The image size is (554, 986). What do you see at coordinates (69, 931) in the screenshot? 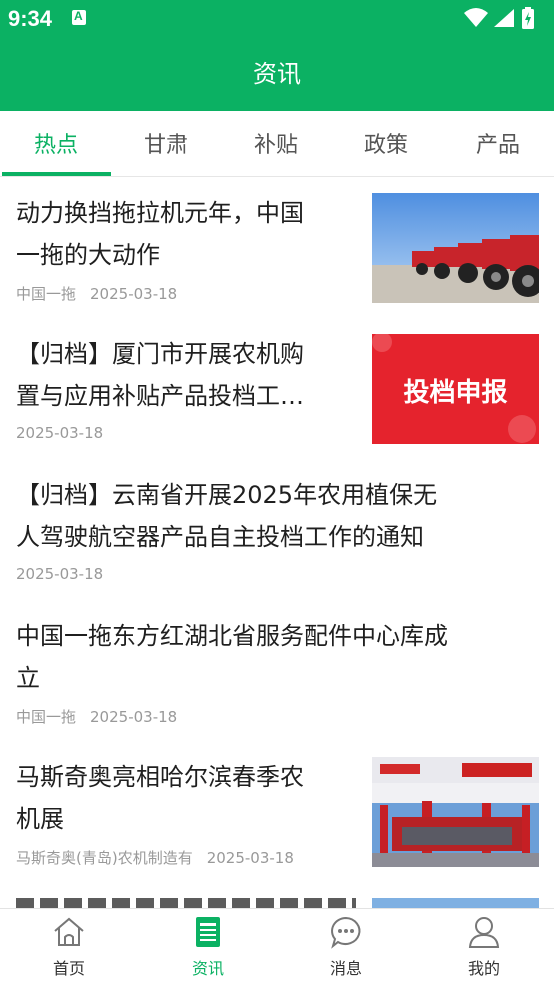
I see `home-icon` at bounding box center [69, 931].